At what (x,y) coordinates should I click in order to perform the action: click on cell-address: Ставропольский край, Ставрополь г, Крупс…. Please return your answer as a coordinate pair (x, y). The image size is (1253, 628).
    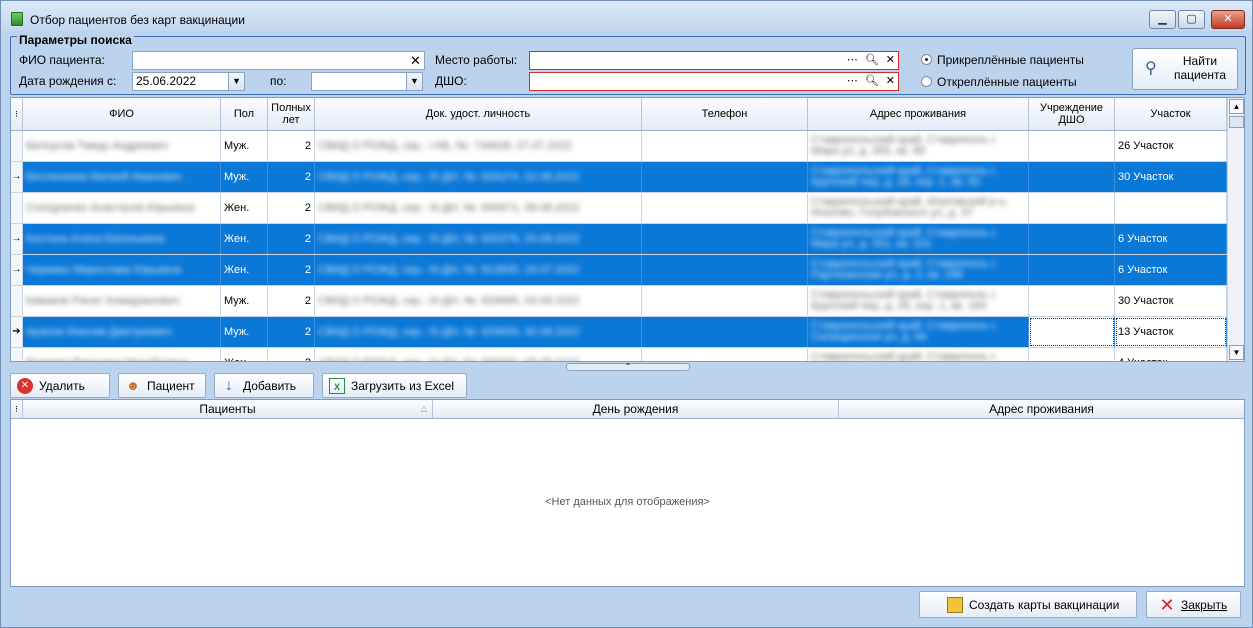
    Looking at the image, I should click on (918, 301).